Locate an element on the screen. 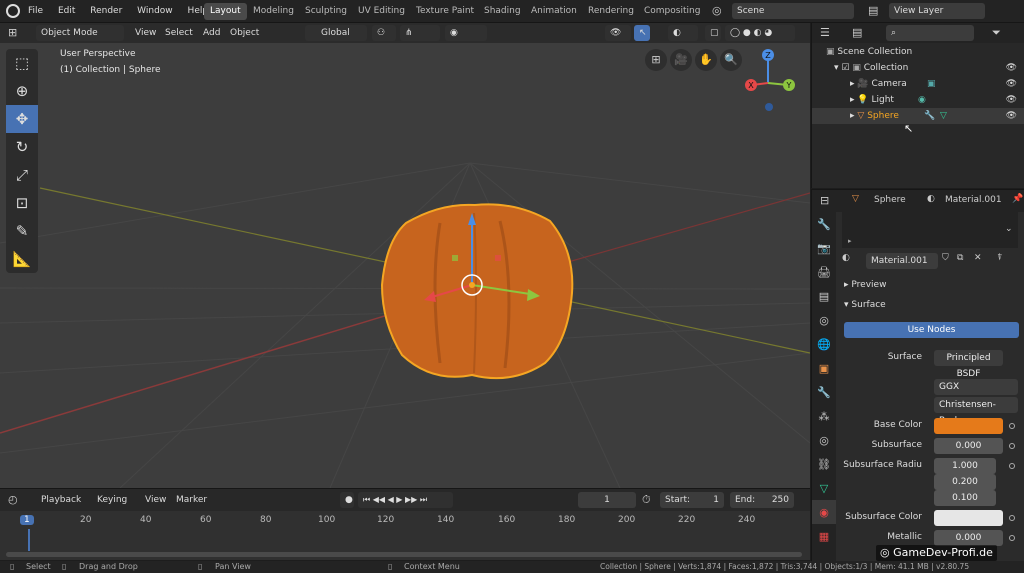  tab-modeling: Modeling is located at coordinates (273, 11).